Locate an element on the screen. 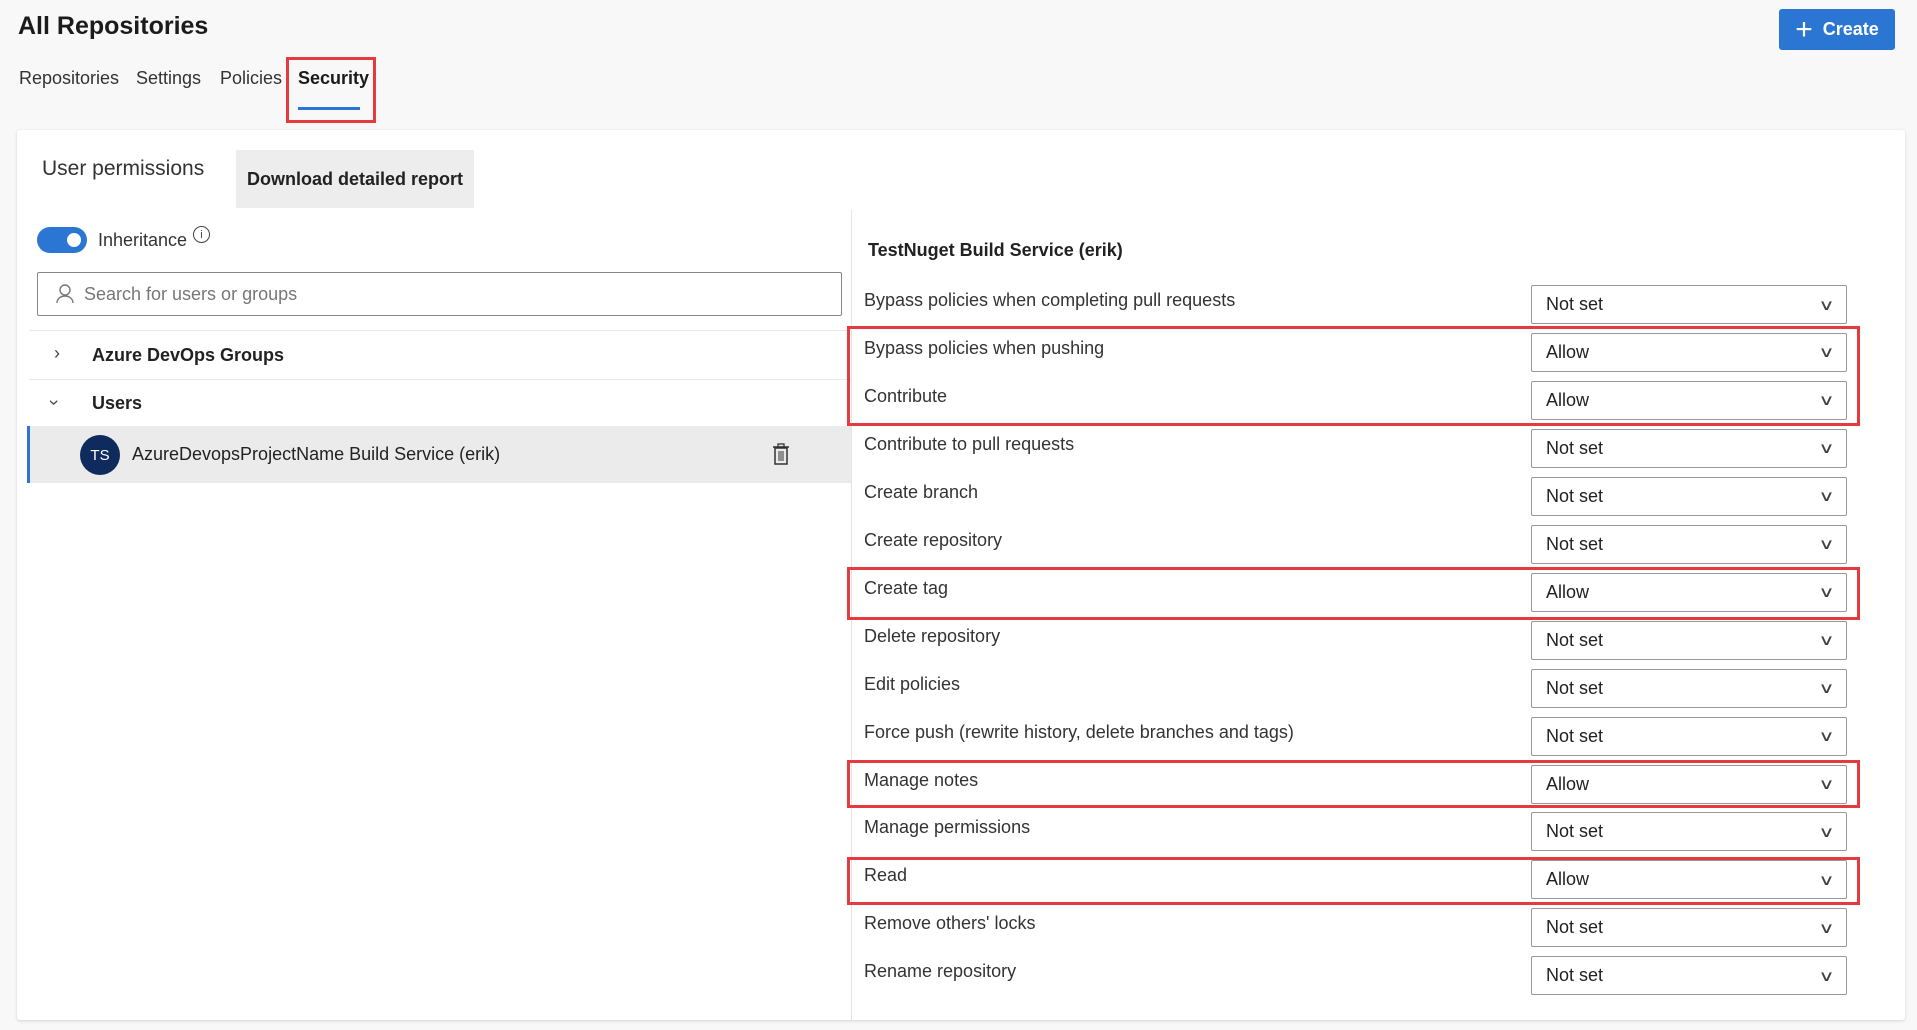  tab-security: Security is located at coordinates (333, 78).